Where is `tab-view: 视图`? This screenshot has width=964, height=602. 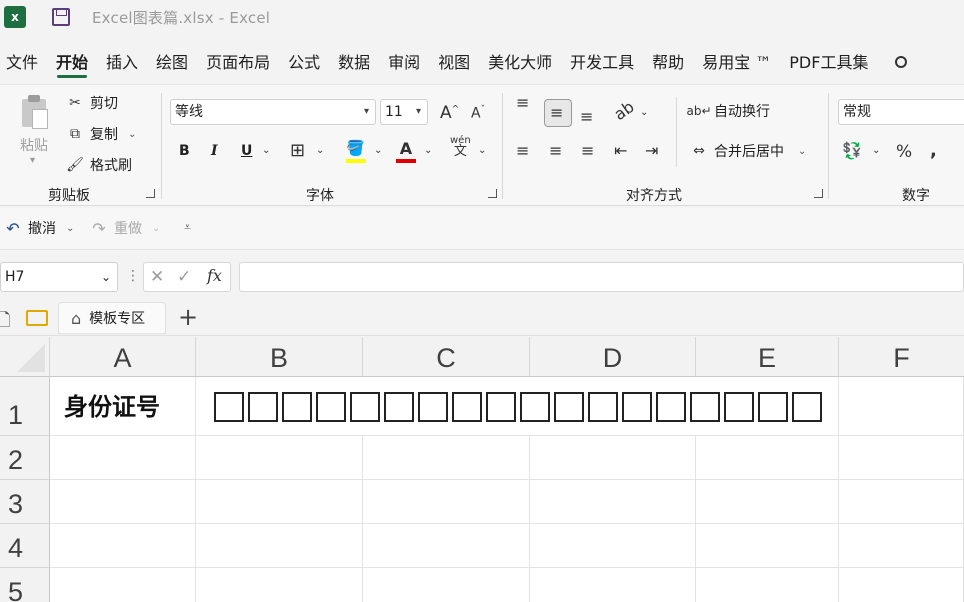
tab-view: 视图 is located at coordinates (454, 62).